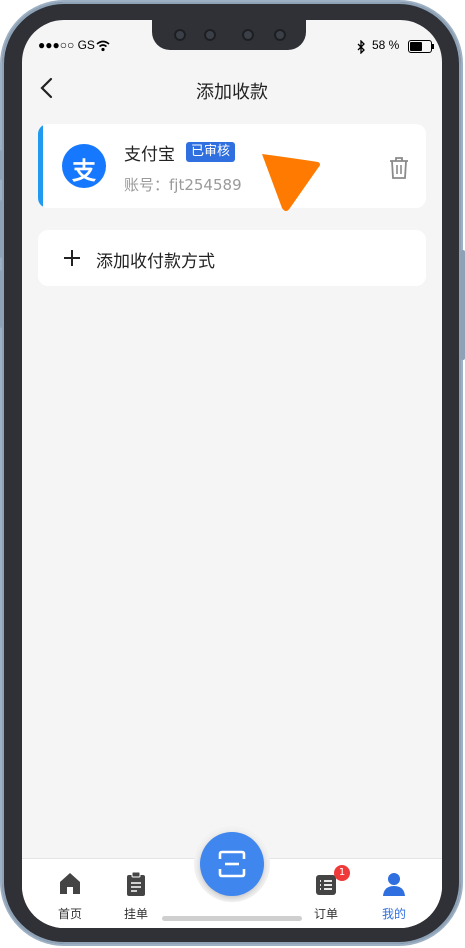  I want to click on order-count-badge: 1, so click(342, 873).